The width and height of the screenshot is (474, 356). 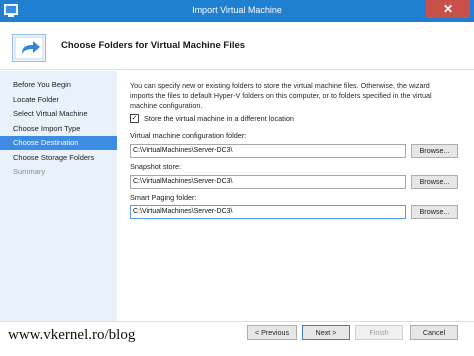 What do you see at coordinates (448, 9) in the screenshot?
I see `close-button: ✕` at bounding box center [448, 9].